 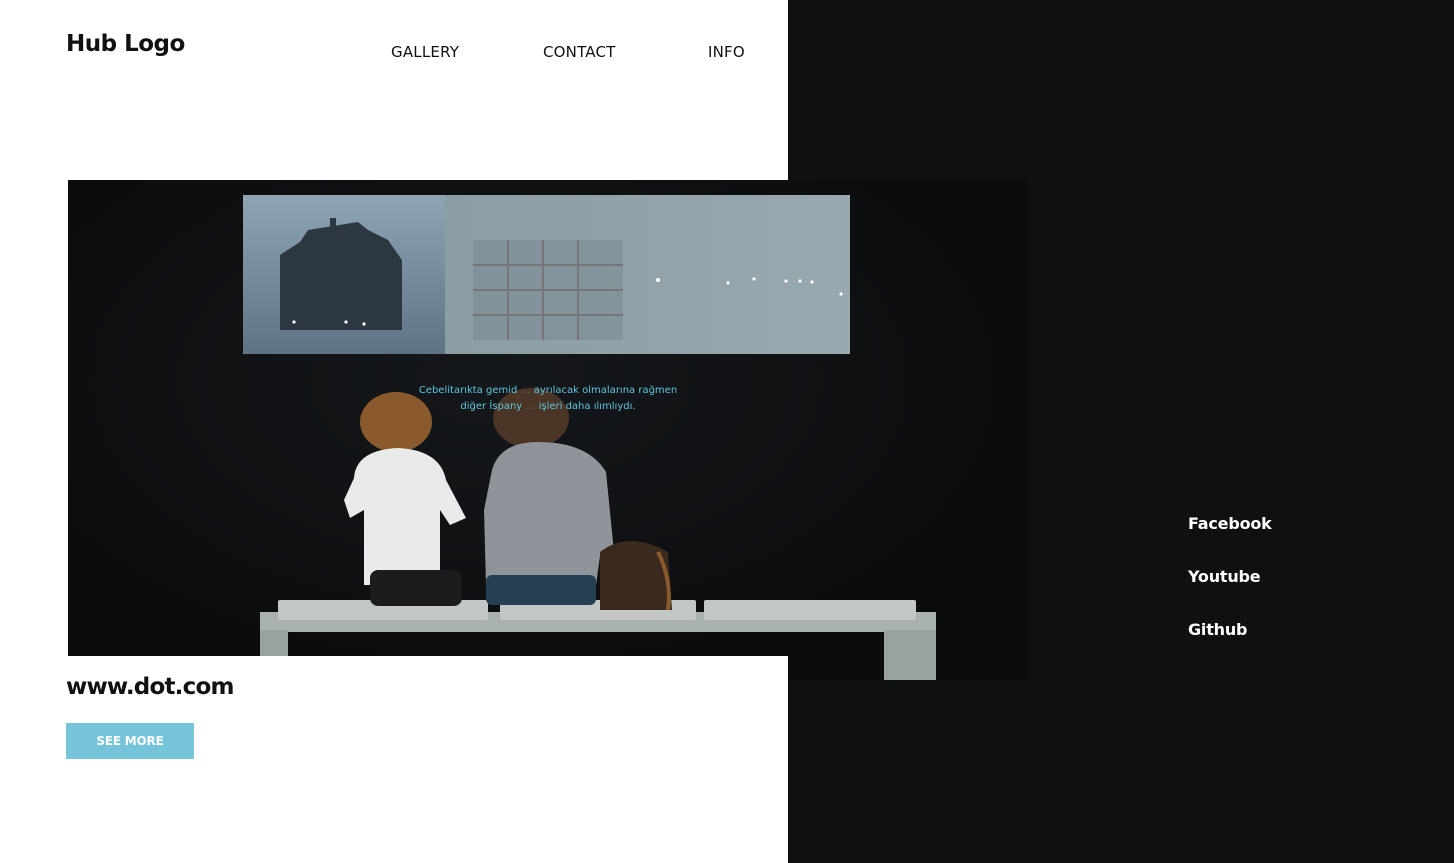 What do you see at coordinates (130, 741) in the screenshot?
I see `see-more-button: SEE MORE` at bounding box center [130, 741].